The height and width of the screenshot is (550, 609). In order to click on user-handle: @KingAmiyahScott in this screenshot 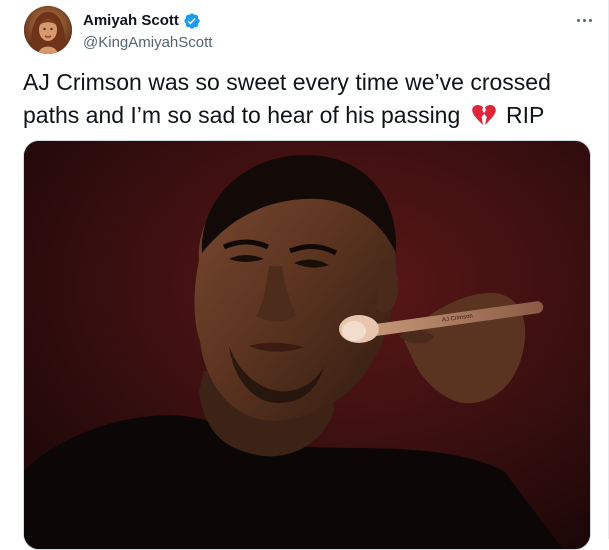, I will do `click(147, 43)`.